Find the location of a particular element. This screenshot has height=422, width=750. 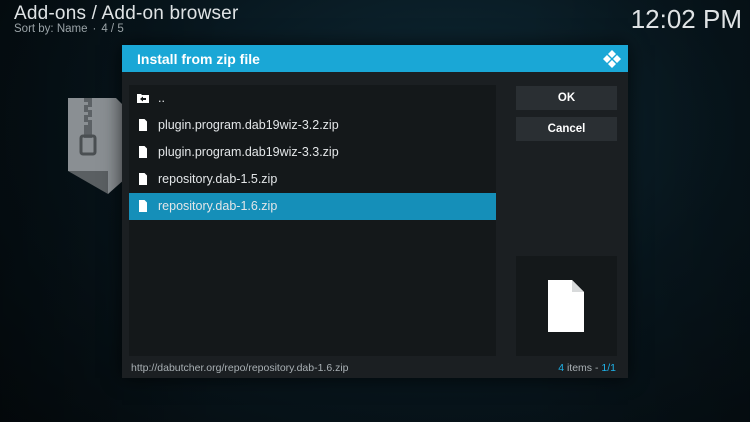

list-item-file-selected: repository.dab-1.6.zip is located at coordinates (312, 206).